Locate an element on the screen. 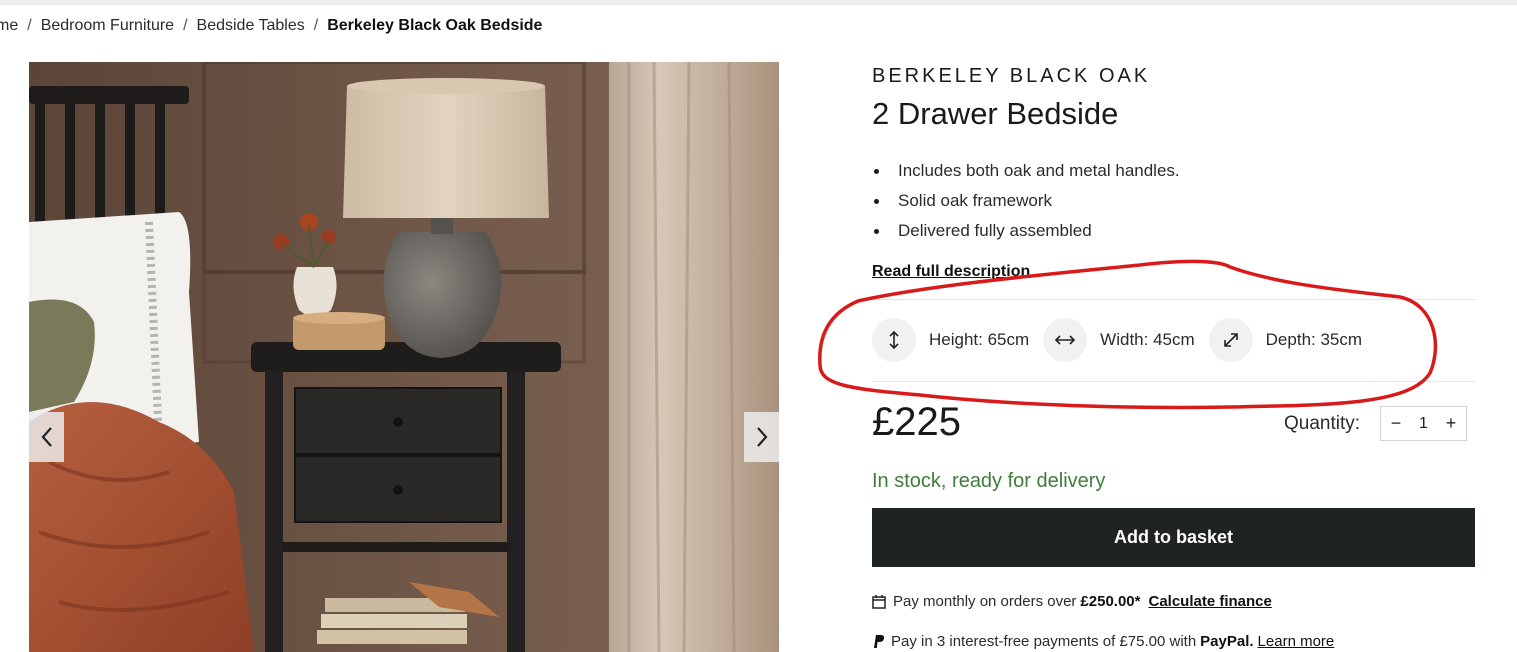 The width and height of the screenshot is (1517, 652). quantity-stepper: − 1 + is located at coordinates (1423, 423).